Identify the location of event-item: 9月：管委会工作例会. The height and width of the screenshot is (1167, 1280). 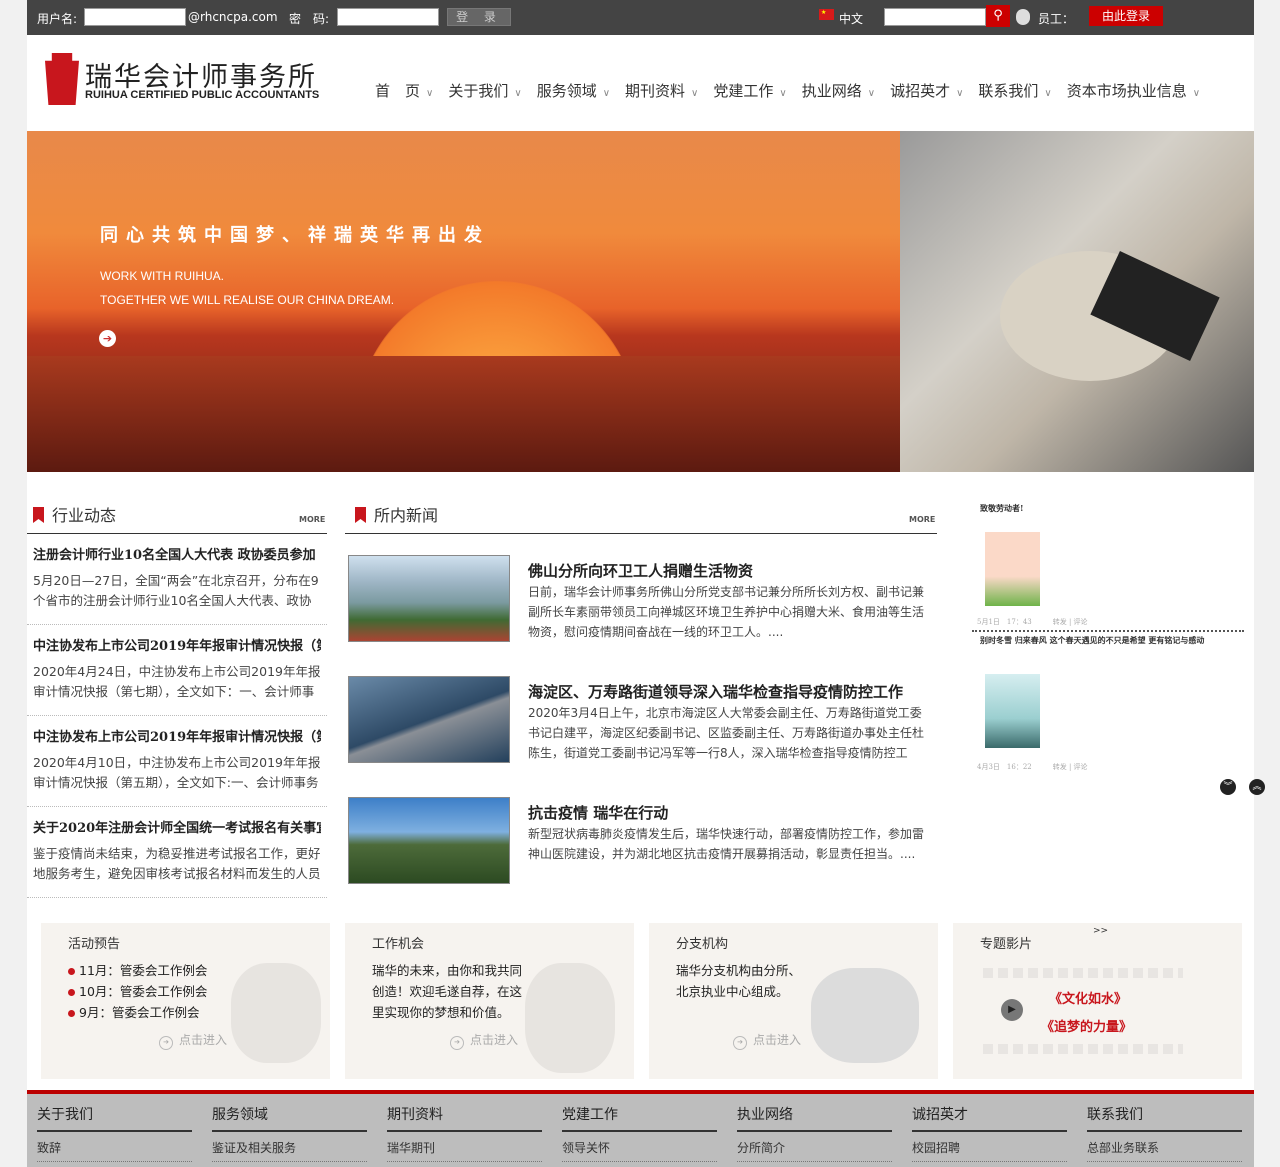
(137, 1012).